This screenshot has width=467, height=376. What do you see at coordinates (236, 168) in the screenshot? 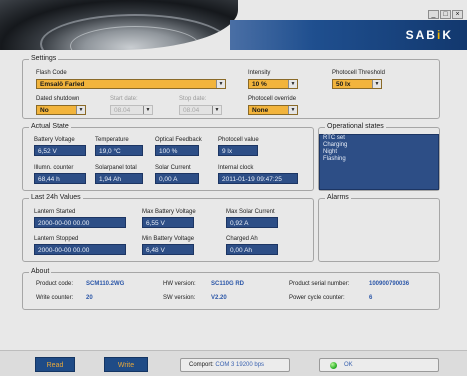
I see `internal-clock-label: Internal clock` at bounding box center [236, 168].